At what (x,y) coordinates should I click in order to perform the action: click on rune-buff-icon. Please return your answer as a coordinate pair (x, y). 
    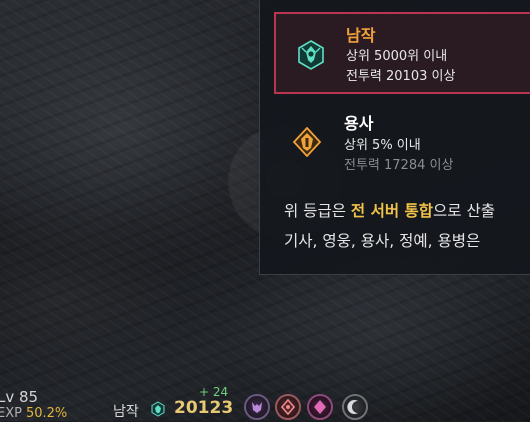
    Looking at the image, I should click on (288, 407).